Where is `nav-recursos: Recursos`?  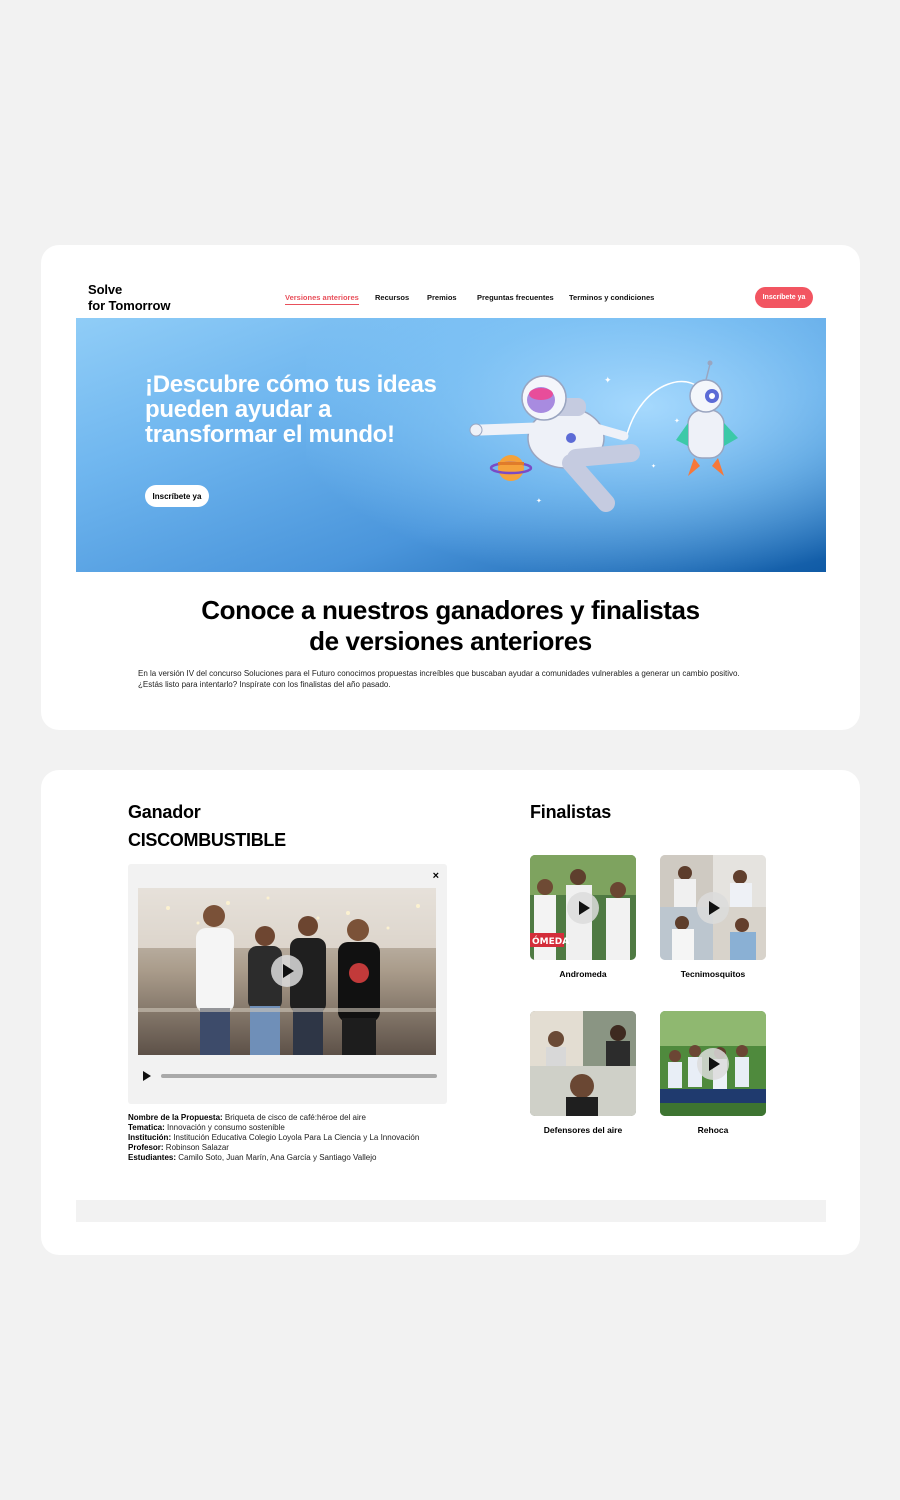
nav-recursos: Recursos is located at coordinates (392, 297).